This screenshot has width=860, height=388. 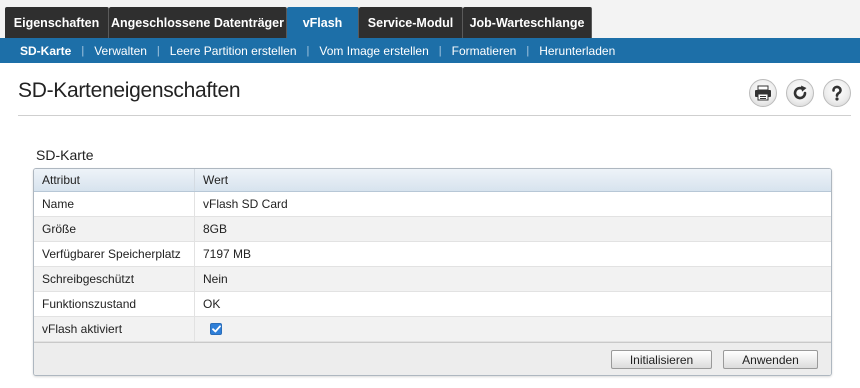 What do you see at coordinates (114, 229) in the screenshot?
I see `row-attribute: Größe` at bounding box center [114, 229].